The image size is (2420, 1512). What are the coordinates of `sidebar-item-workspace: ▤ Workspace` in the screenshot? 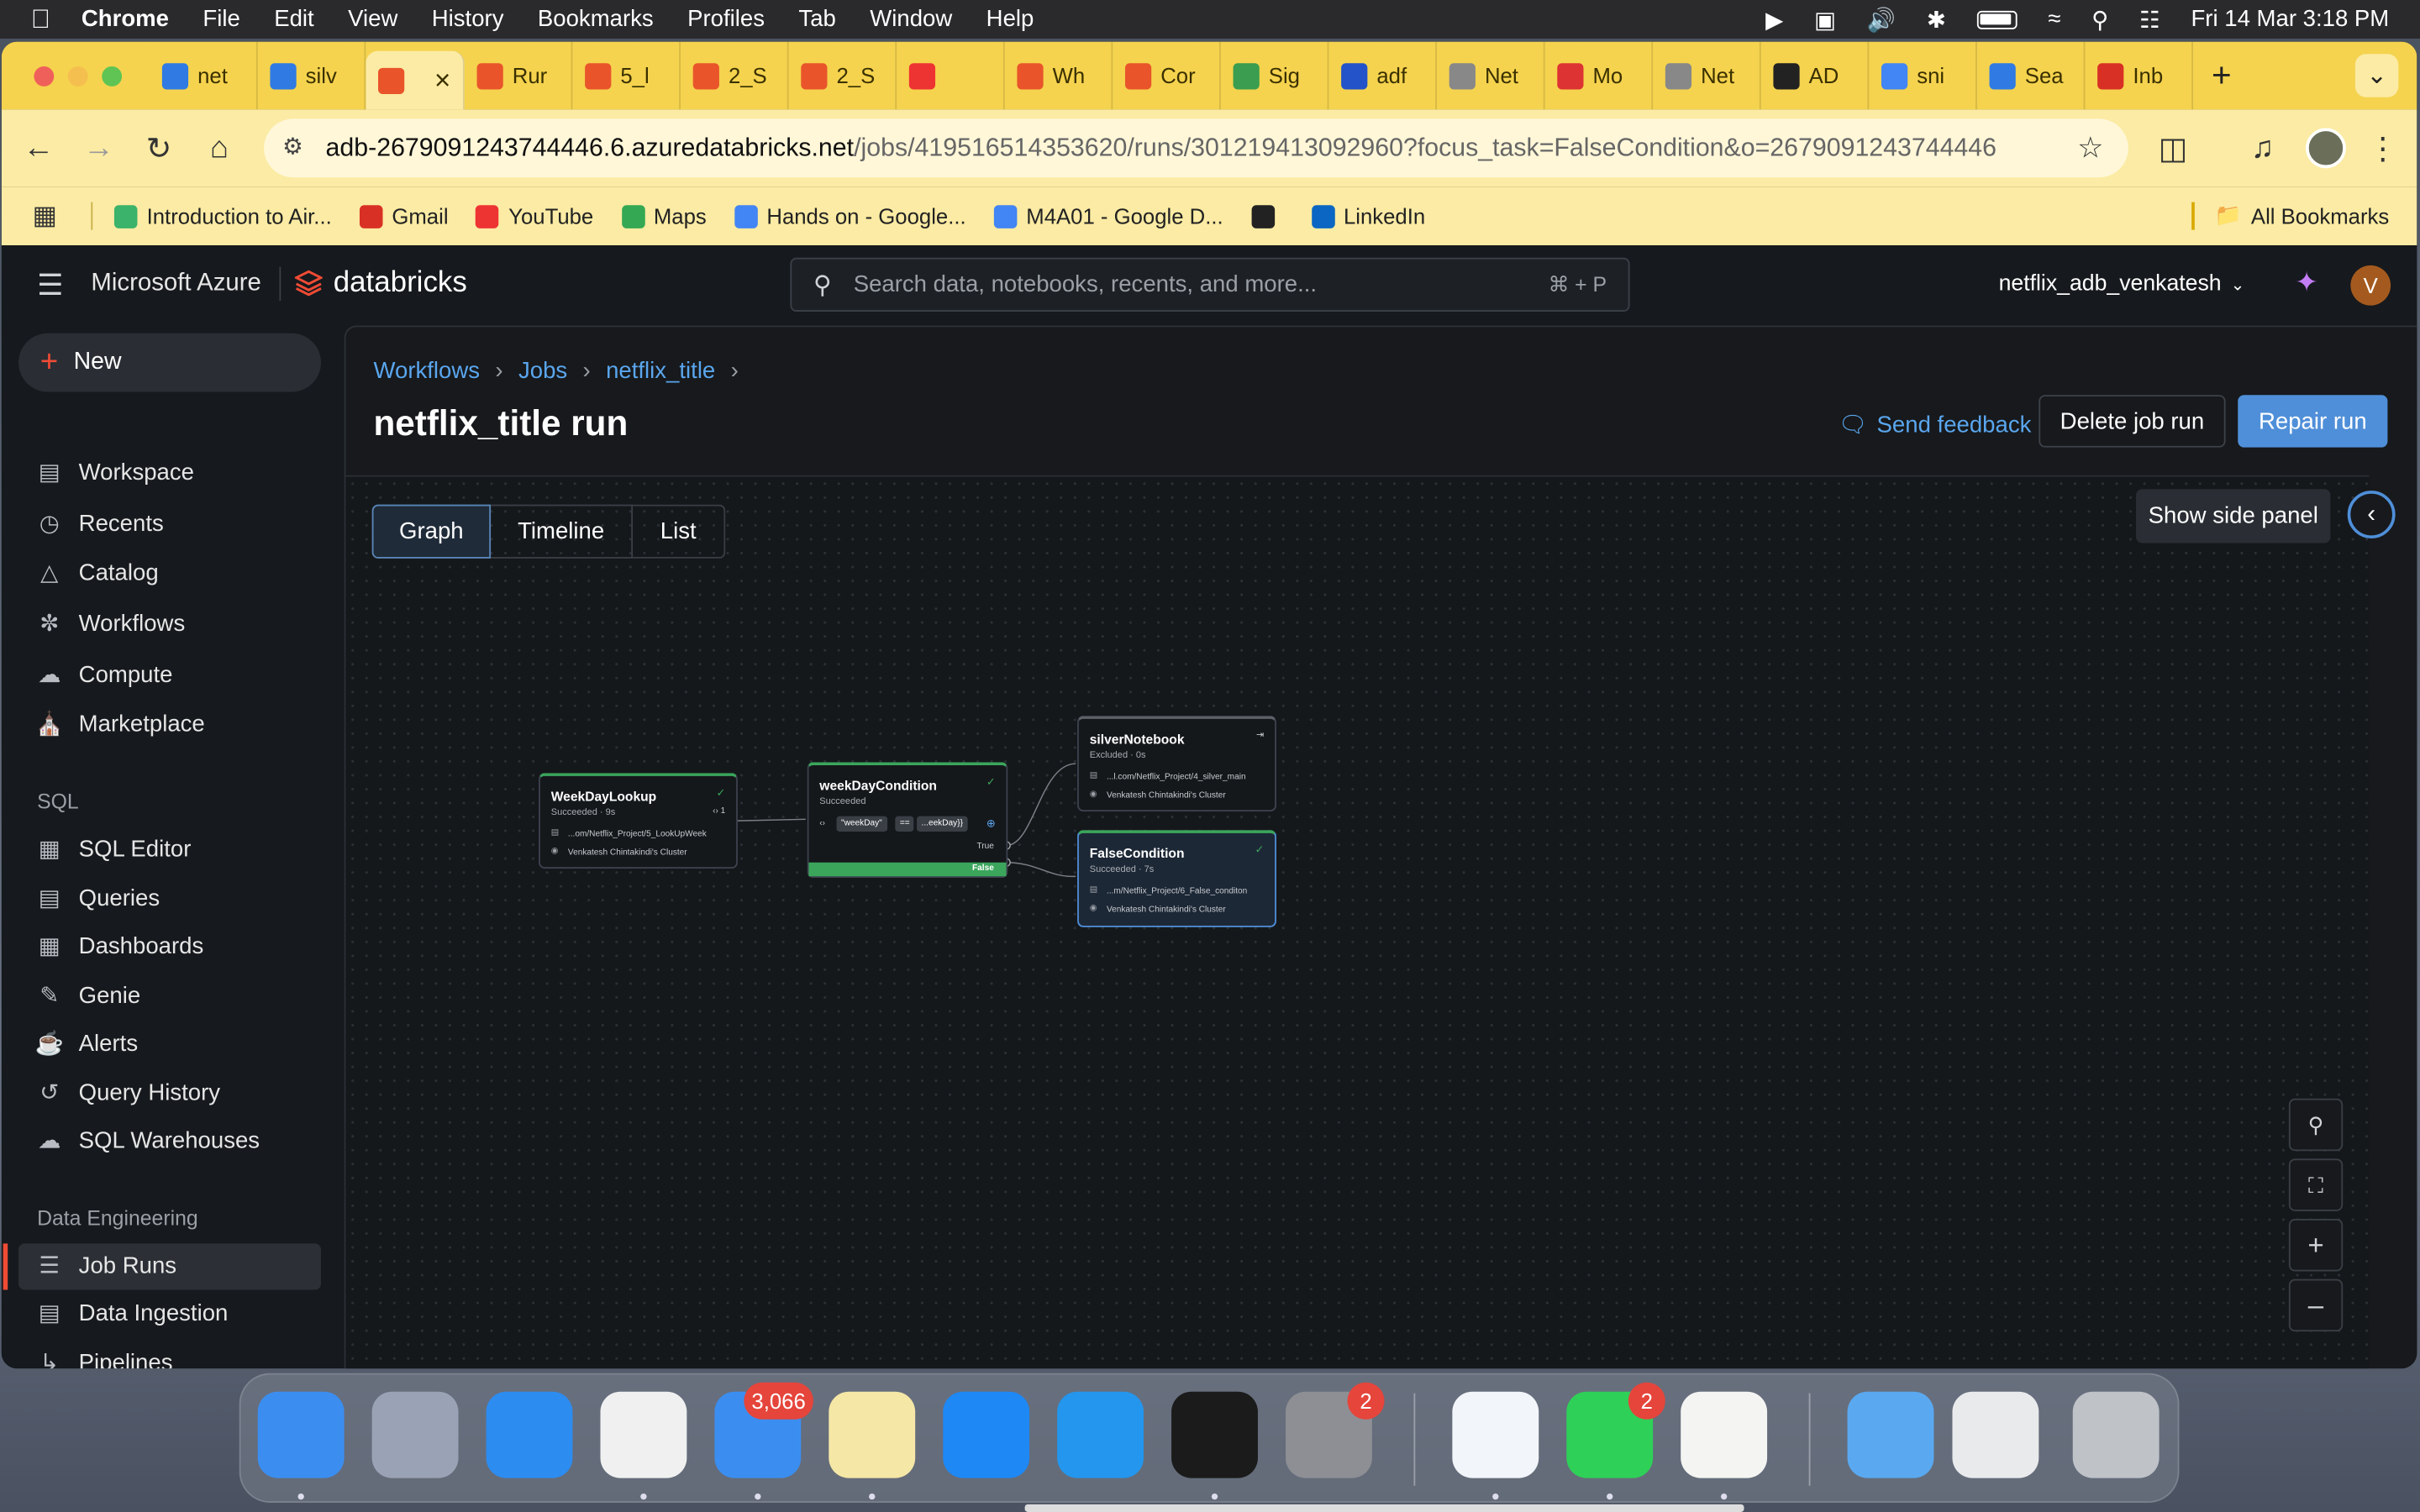 It's located at (114, 472).